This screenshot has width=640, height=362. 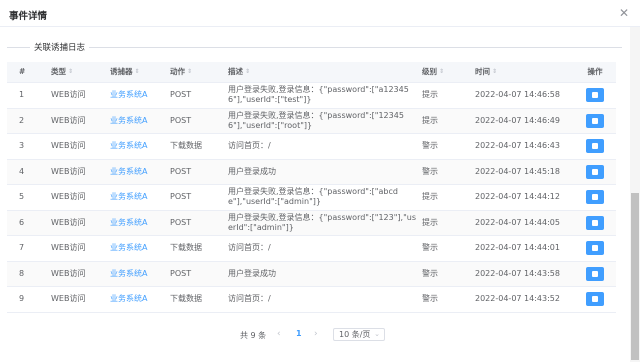 What do you see at coordinates (22, 171) in the screenshot?
I see `cell-index-text: 4` at bounding box center [22, 171].